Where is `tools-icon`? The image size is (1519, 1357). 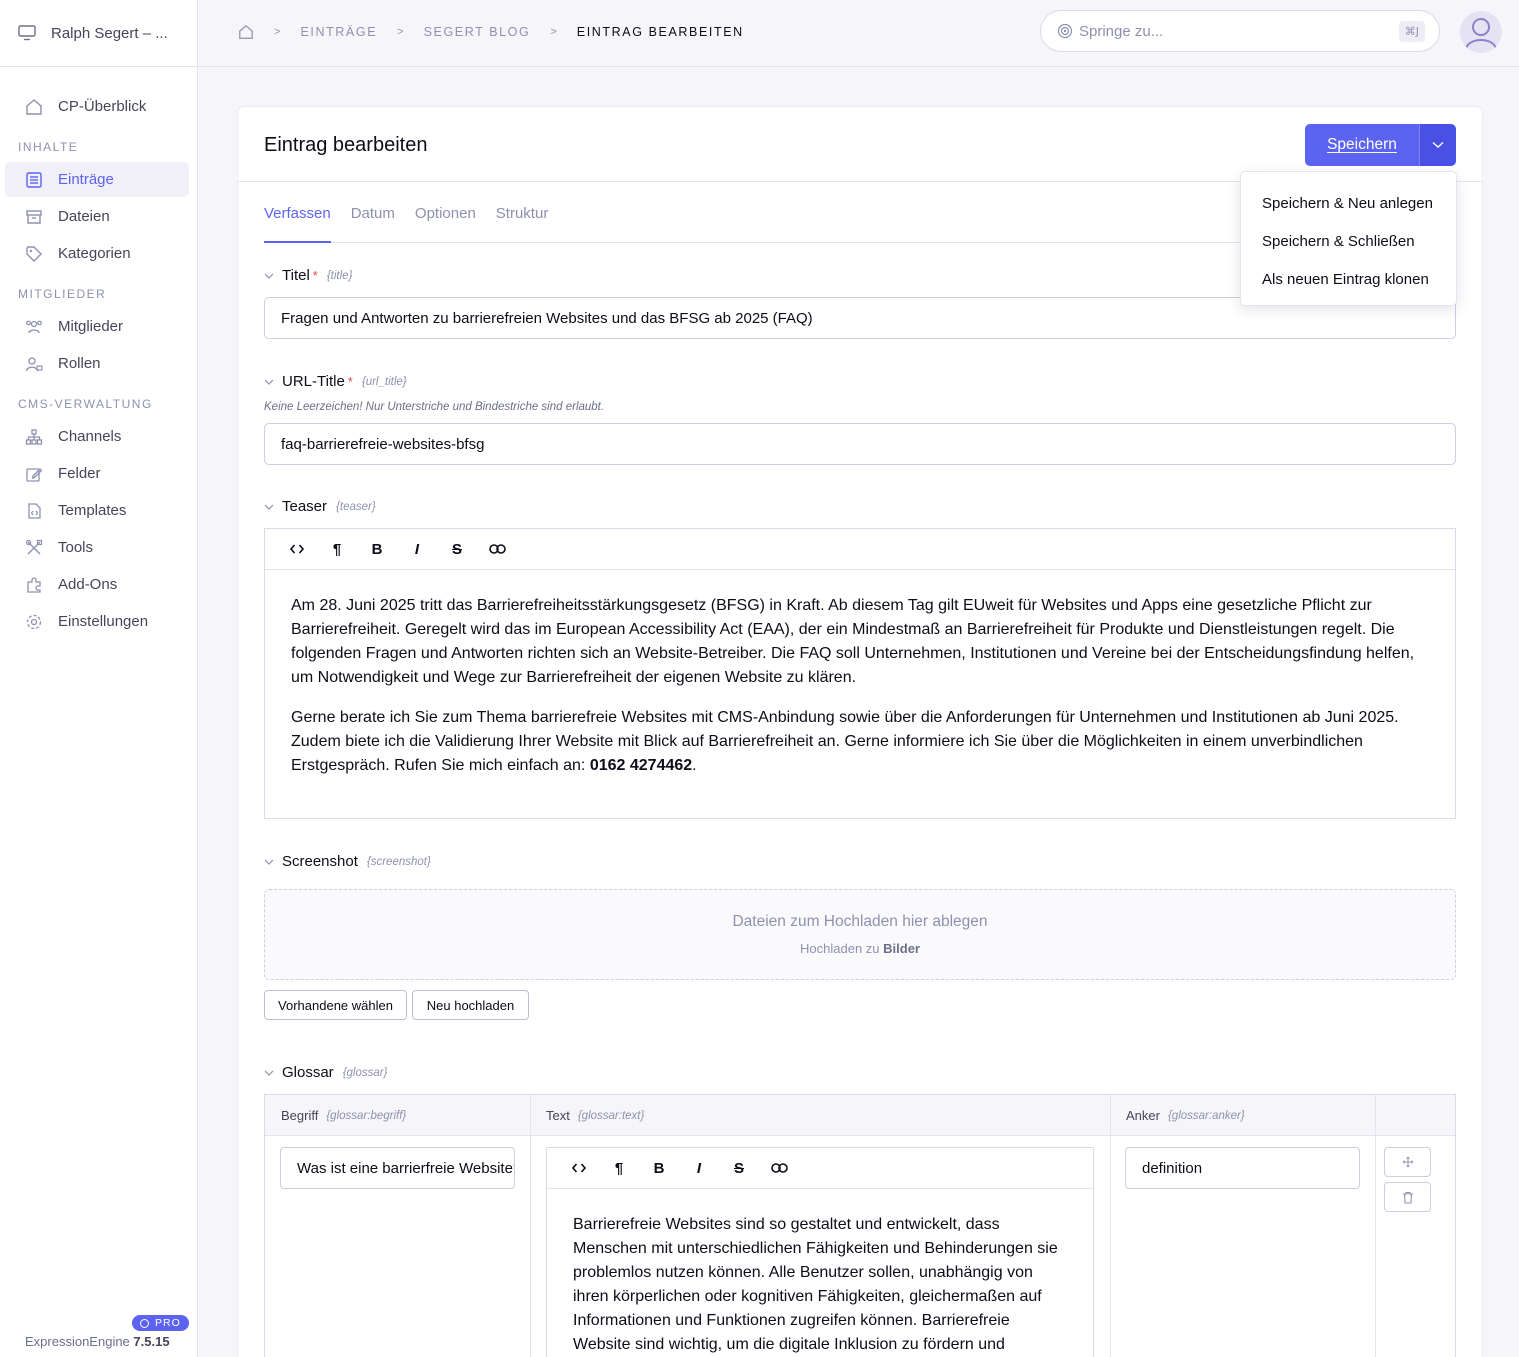
tools-icon is located at coordinates (34, 546).